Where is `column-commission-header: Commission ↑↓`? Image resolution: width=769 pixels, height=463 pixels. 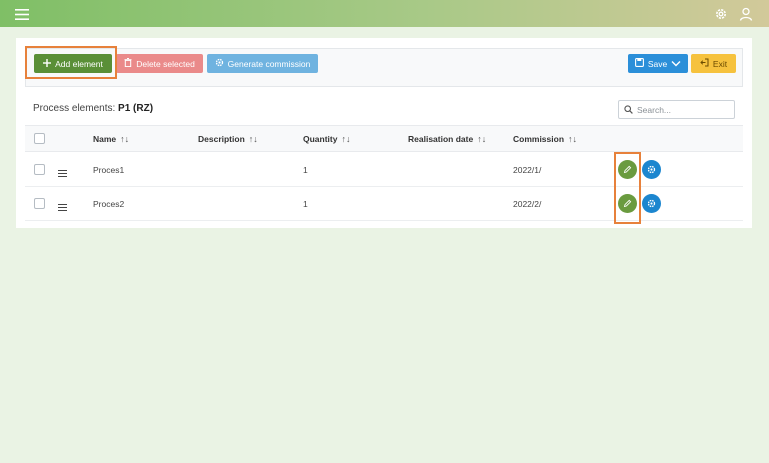 column-commission-header: Commission ↑↓ is located at coordinates (545, 139).